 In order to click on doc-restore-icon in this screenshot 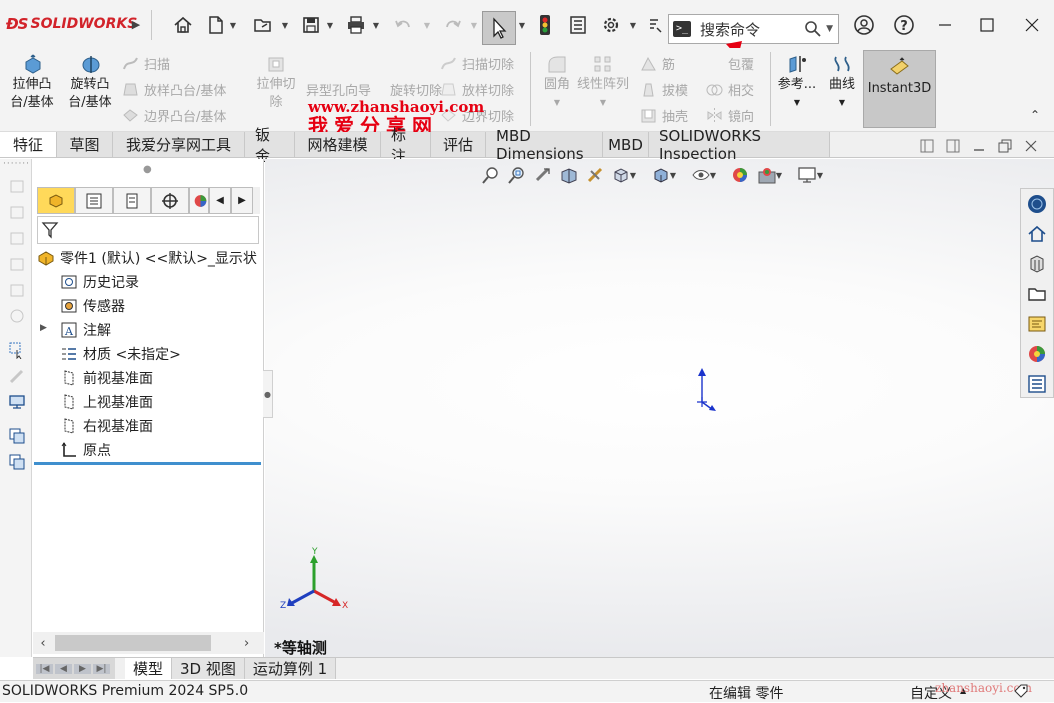, I will do `click(1005, 146)`.